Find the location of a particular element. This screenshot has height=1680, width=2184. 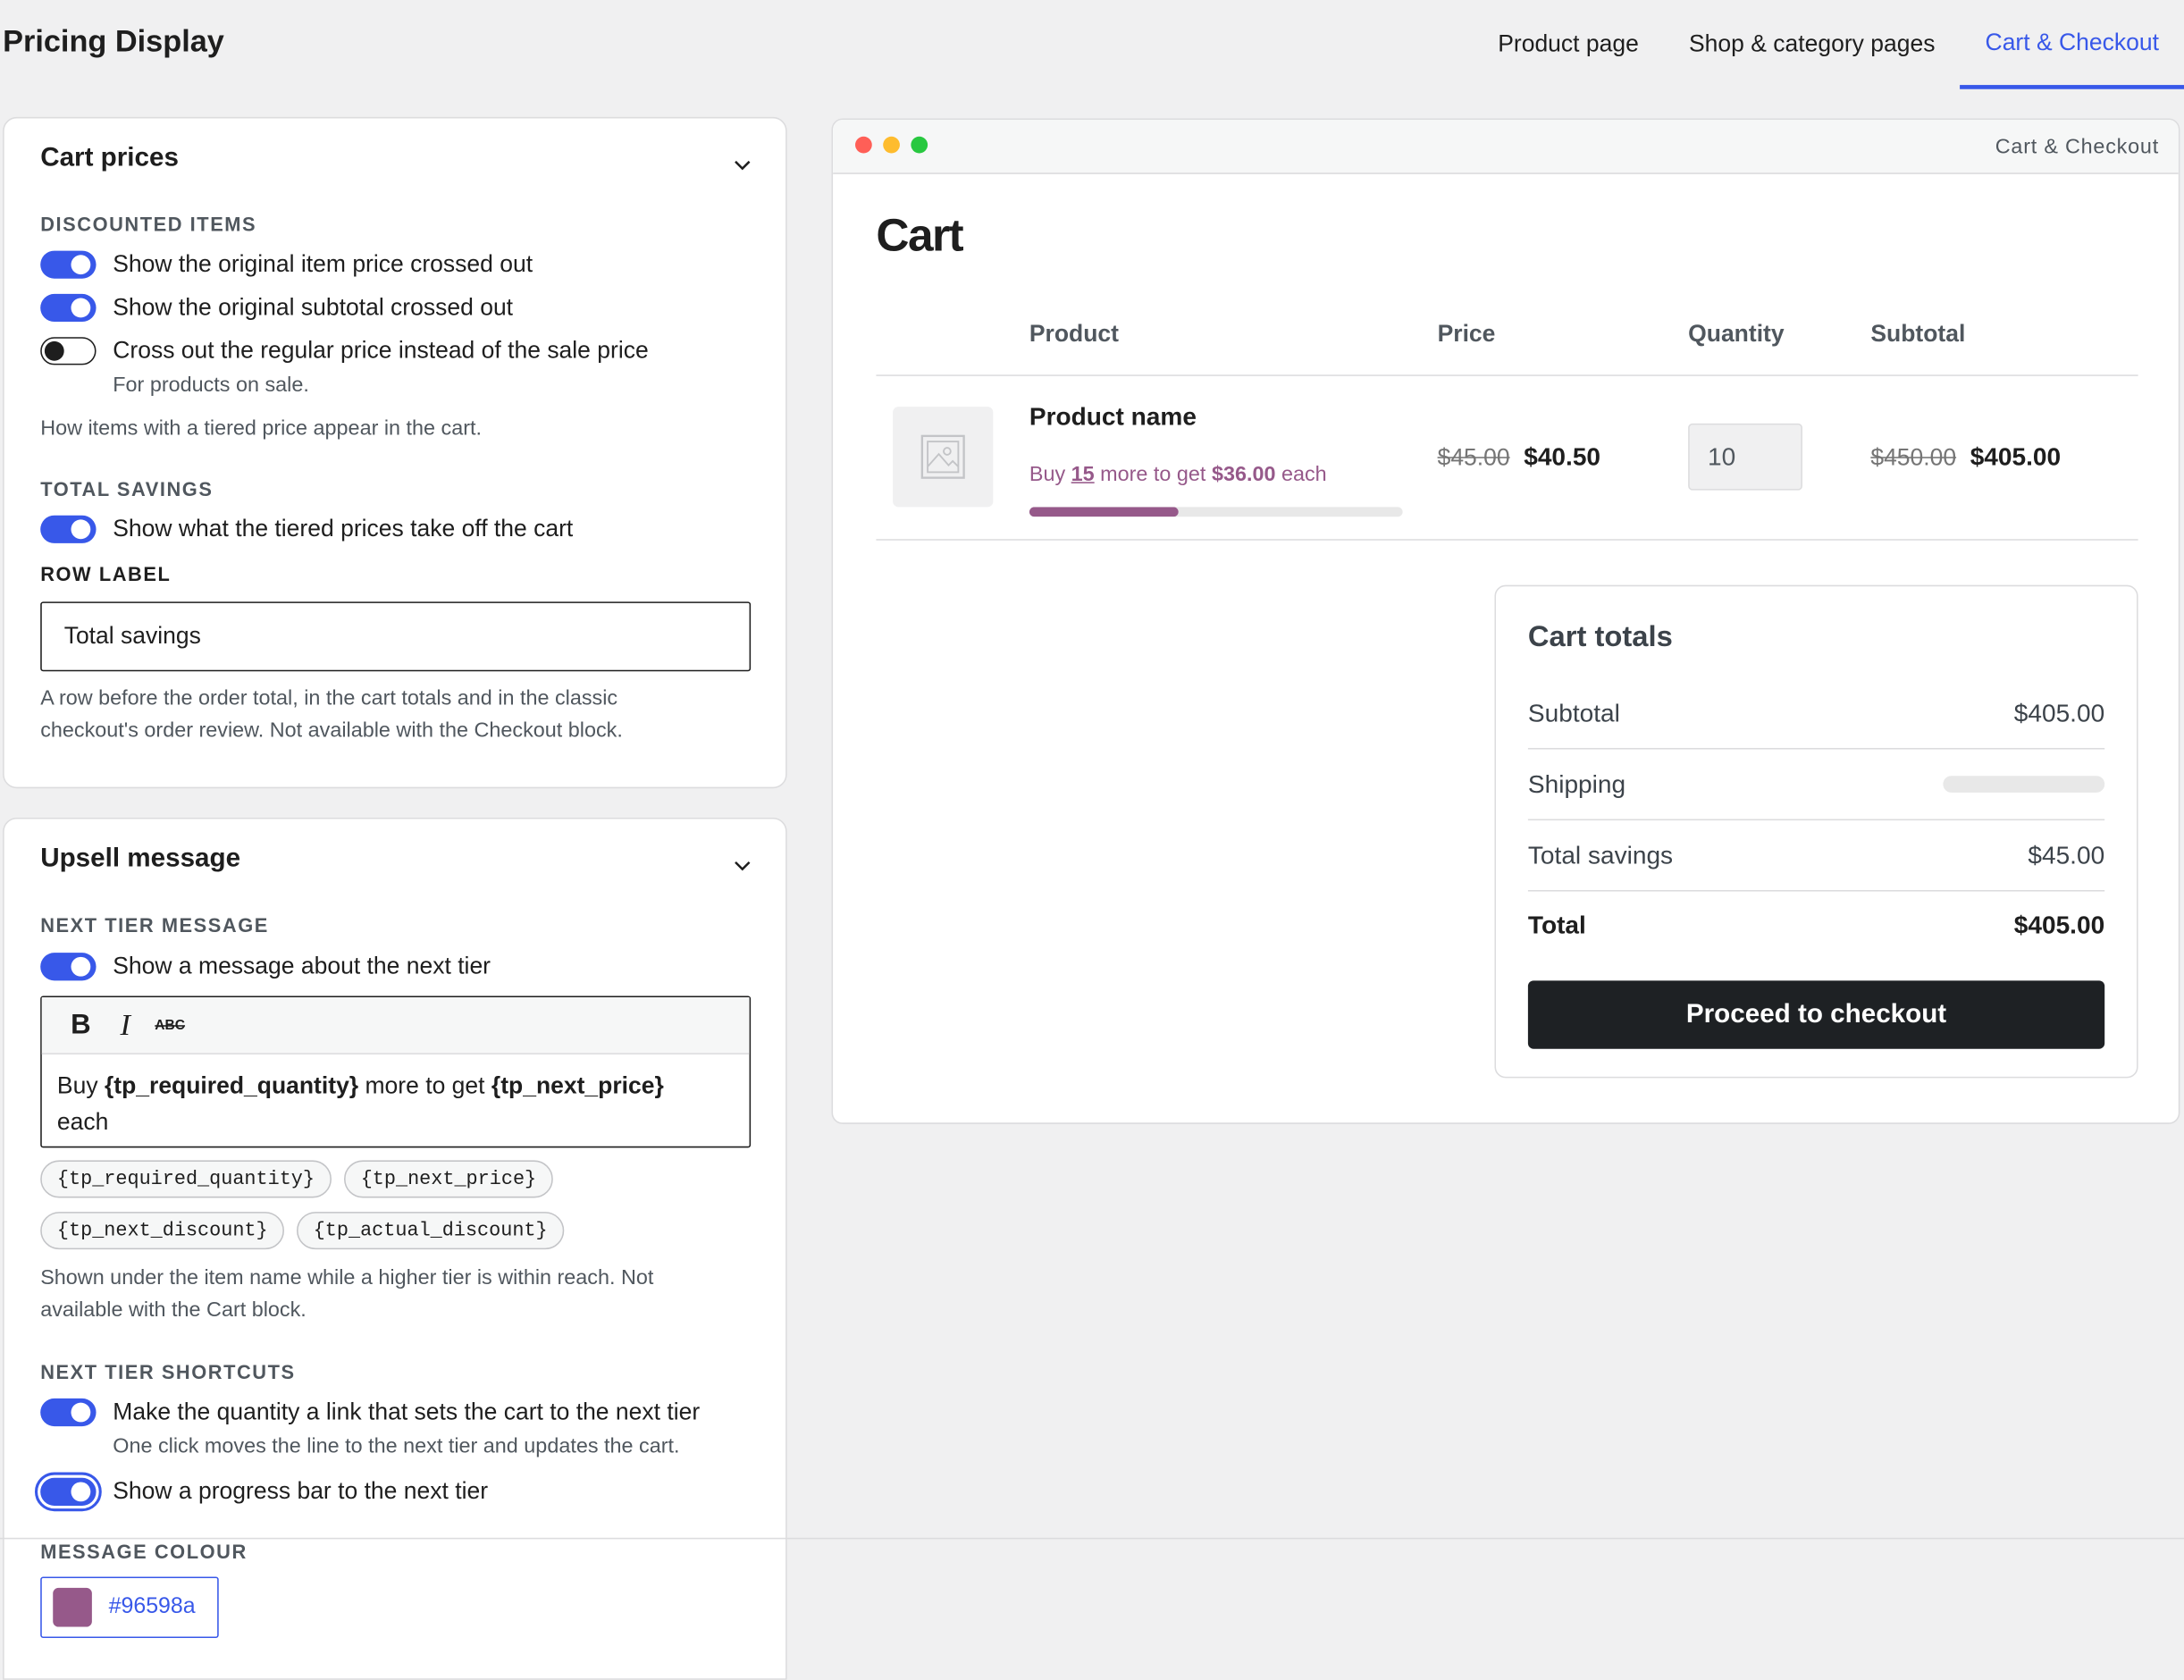

page-title: Pricing Display is located at coordinates (113, 41).